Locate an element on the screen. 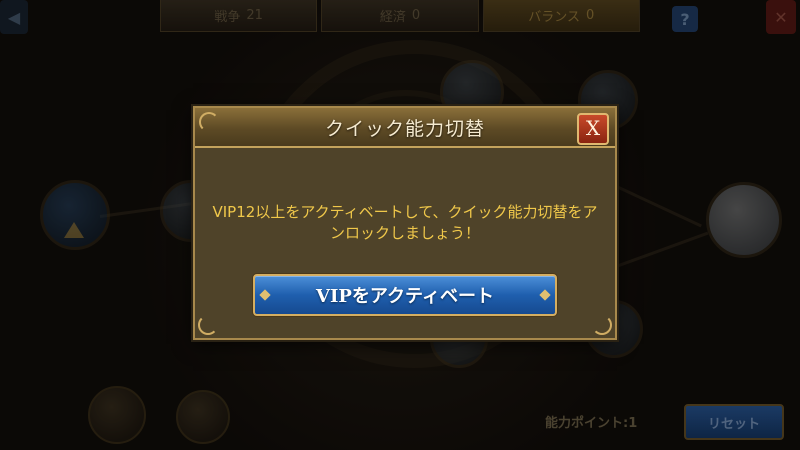 The width and height of the screenshot is (800, 450). dialog-body: VIP12以上をアクティベートして、クイック能力切替をアンロックしましょう！ is located at coordinates (405, 213).